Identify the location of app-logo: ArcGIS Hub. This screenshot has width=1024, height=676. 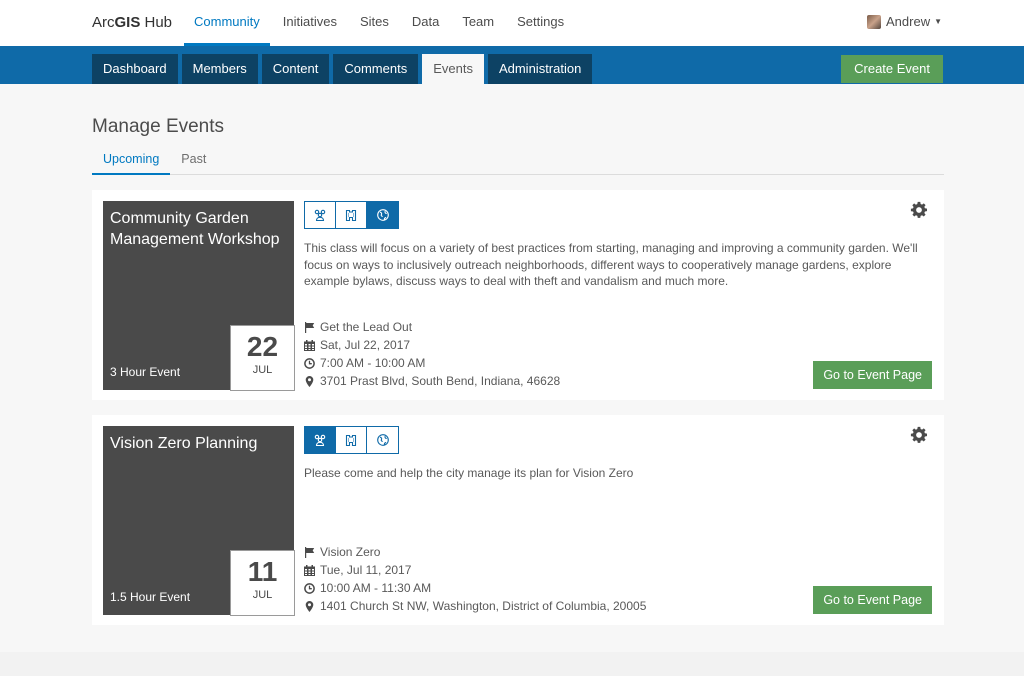
(132, 22).